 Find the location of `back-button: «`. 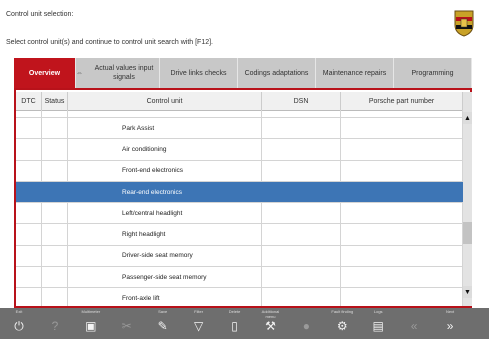

back-button: « is located at coordinates (414, 323).